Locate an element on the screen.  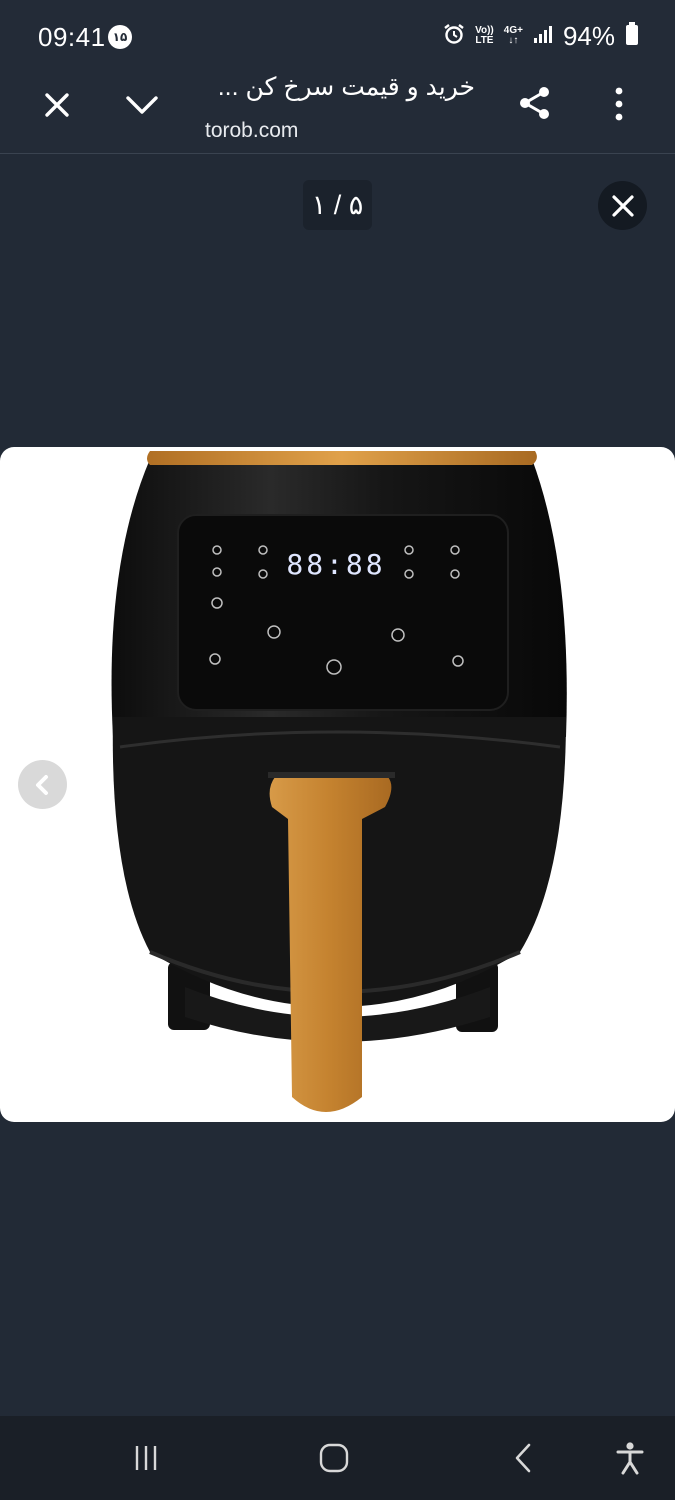
status-time: 09:41 is located at coordinates (72, 37).